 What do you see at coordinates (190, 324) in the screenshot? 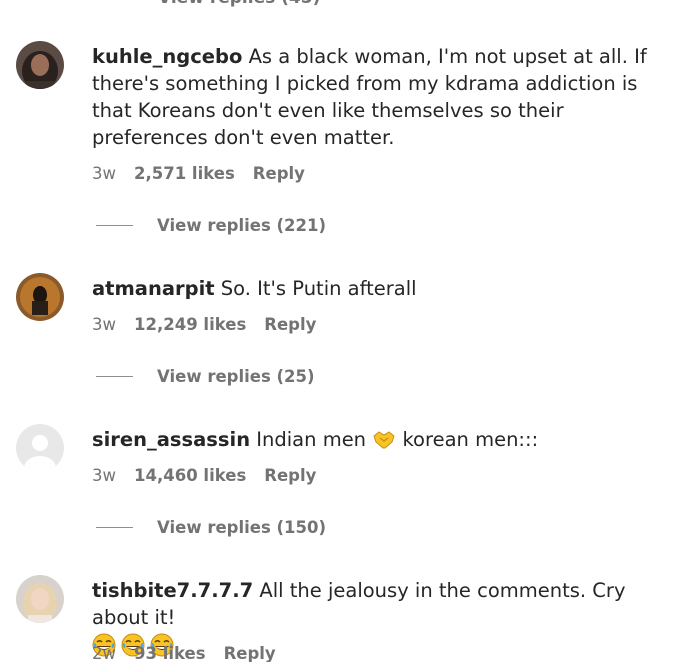
I see `comment-likes: 12,249 likes` at bounding box center [190, 324].